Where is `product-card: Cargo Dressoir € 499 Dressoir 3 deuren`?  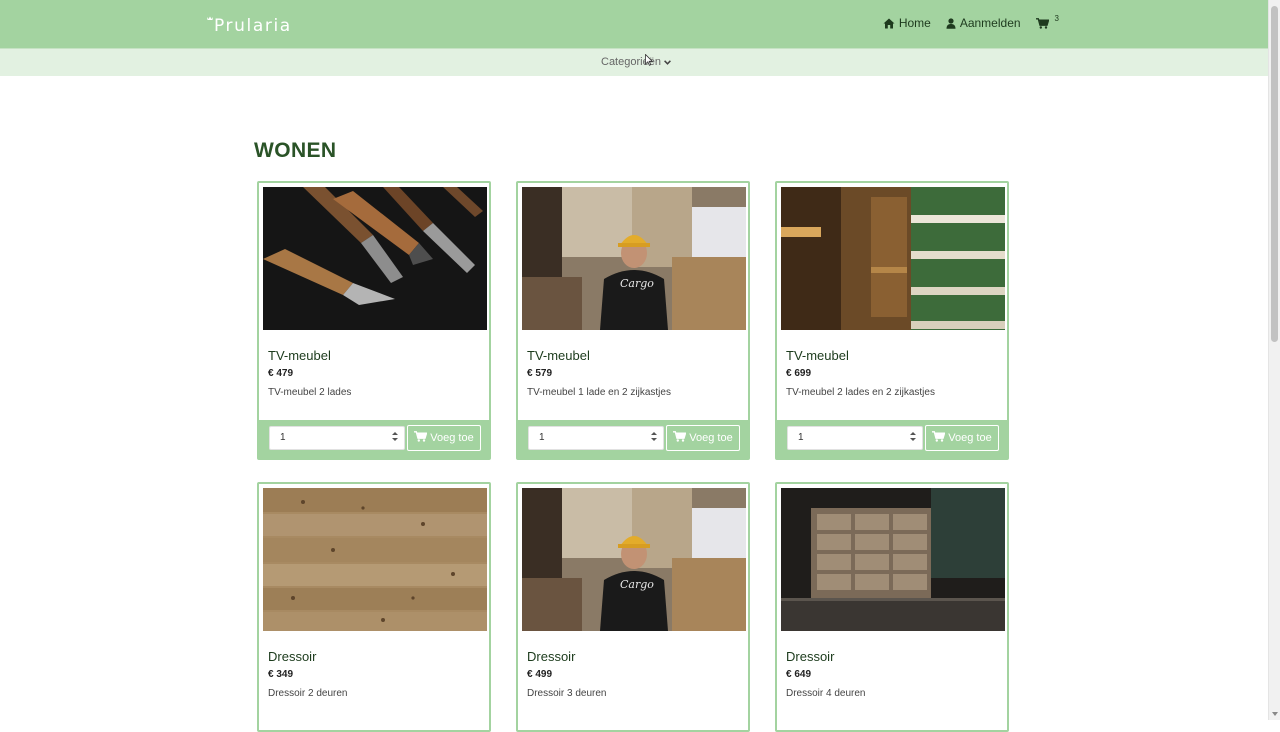
product-card: Cargo Dressoir € 499 Dressoir 3 deuren is located at coordinates (633, 607).